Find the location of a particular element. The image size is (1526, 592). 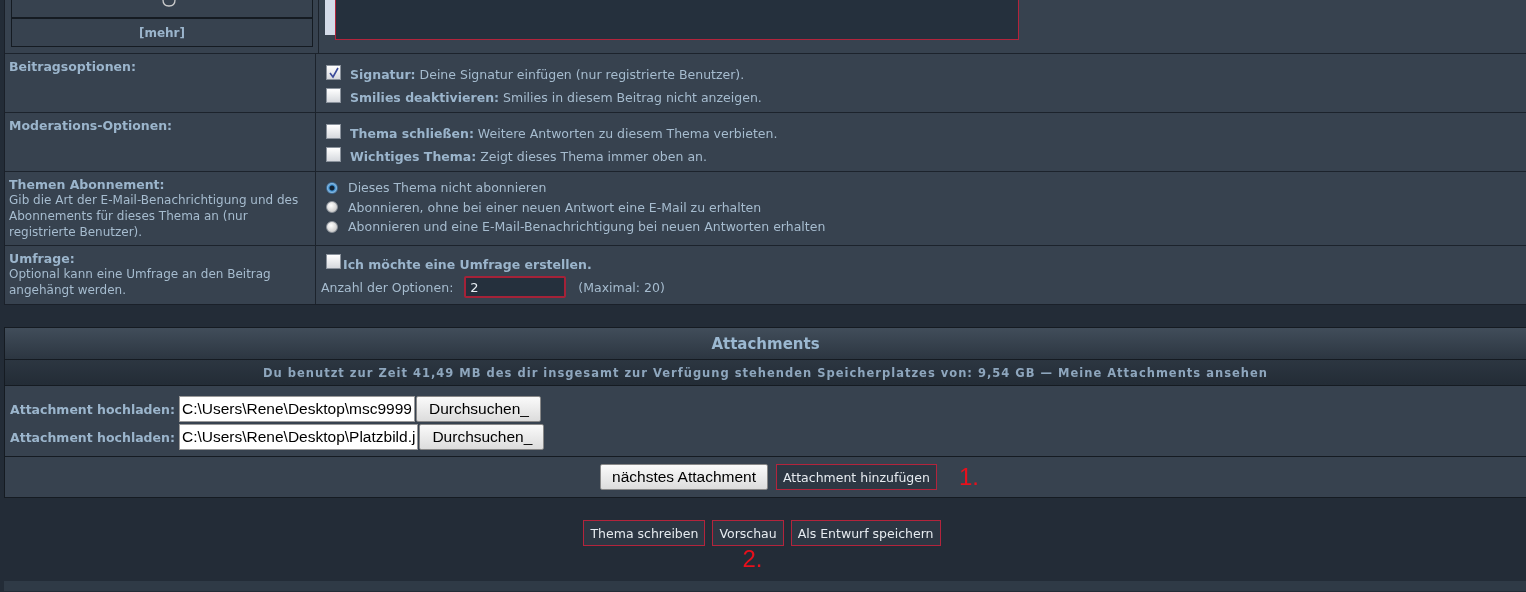

option-text: Signatur: Deine Signatur einfügen (nur registrierte Benutzer). is located at coordinates (547, 75).